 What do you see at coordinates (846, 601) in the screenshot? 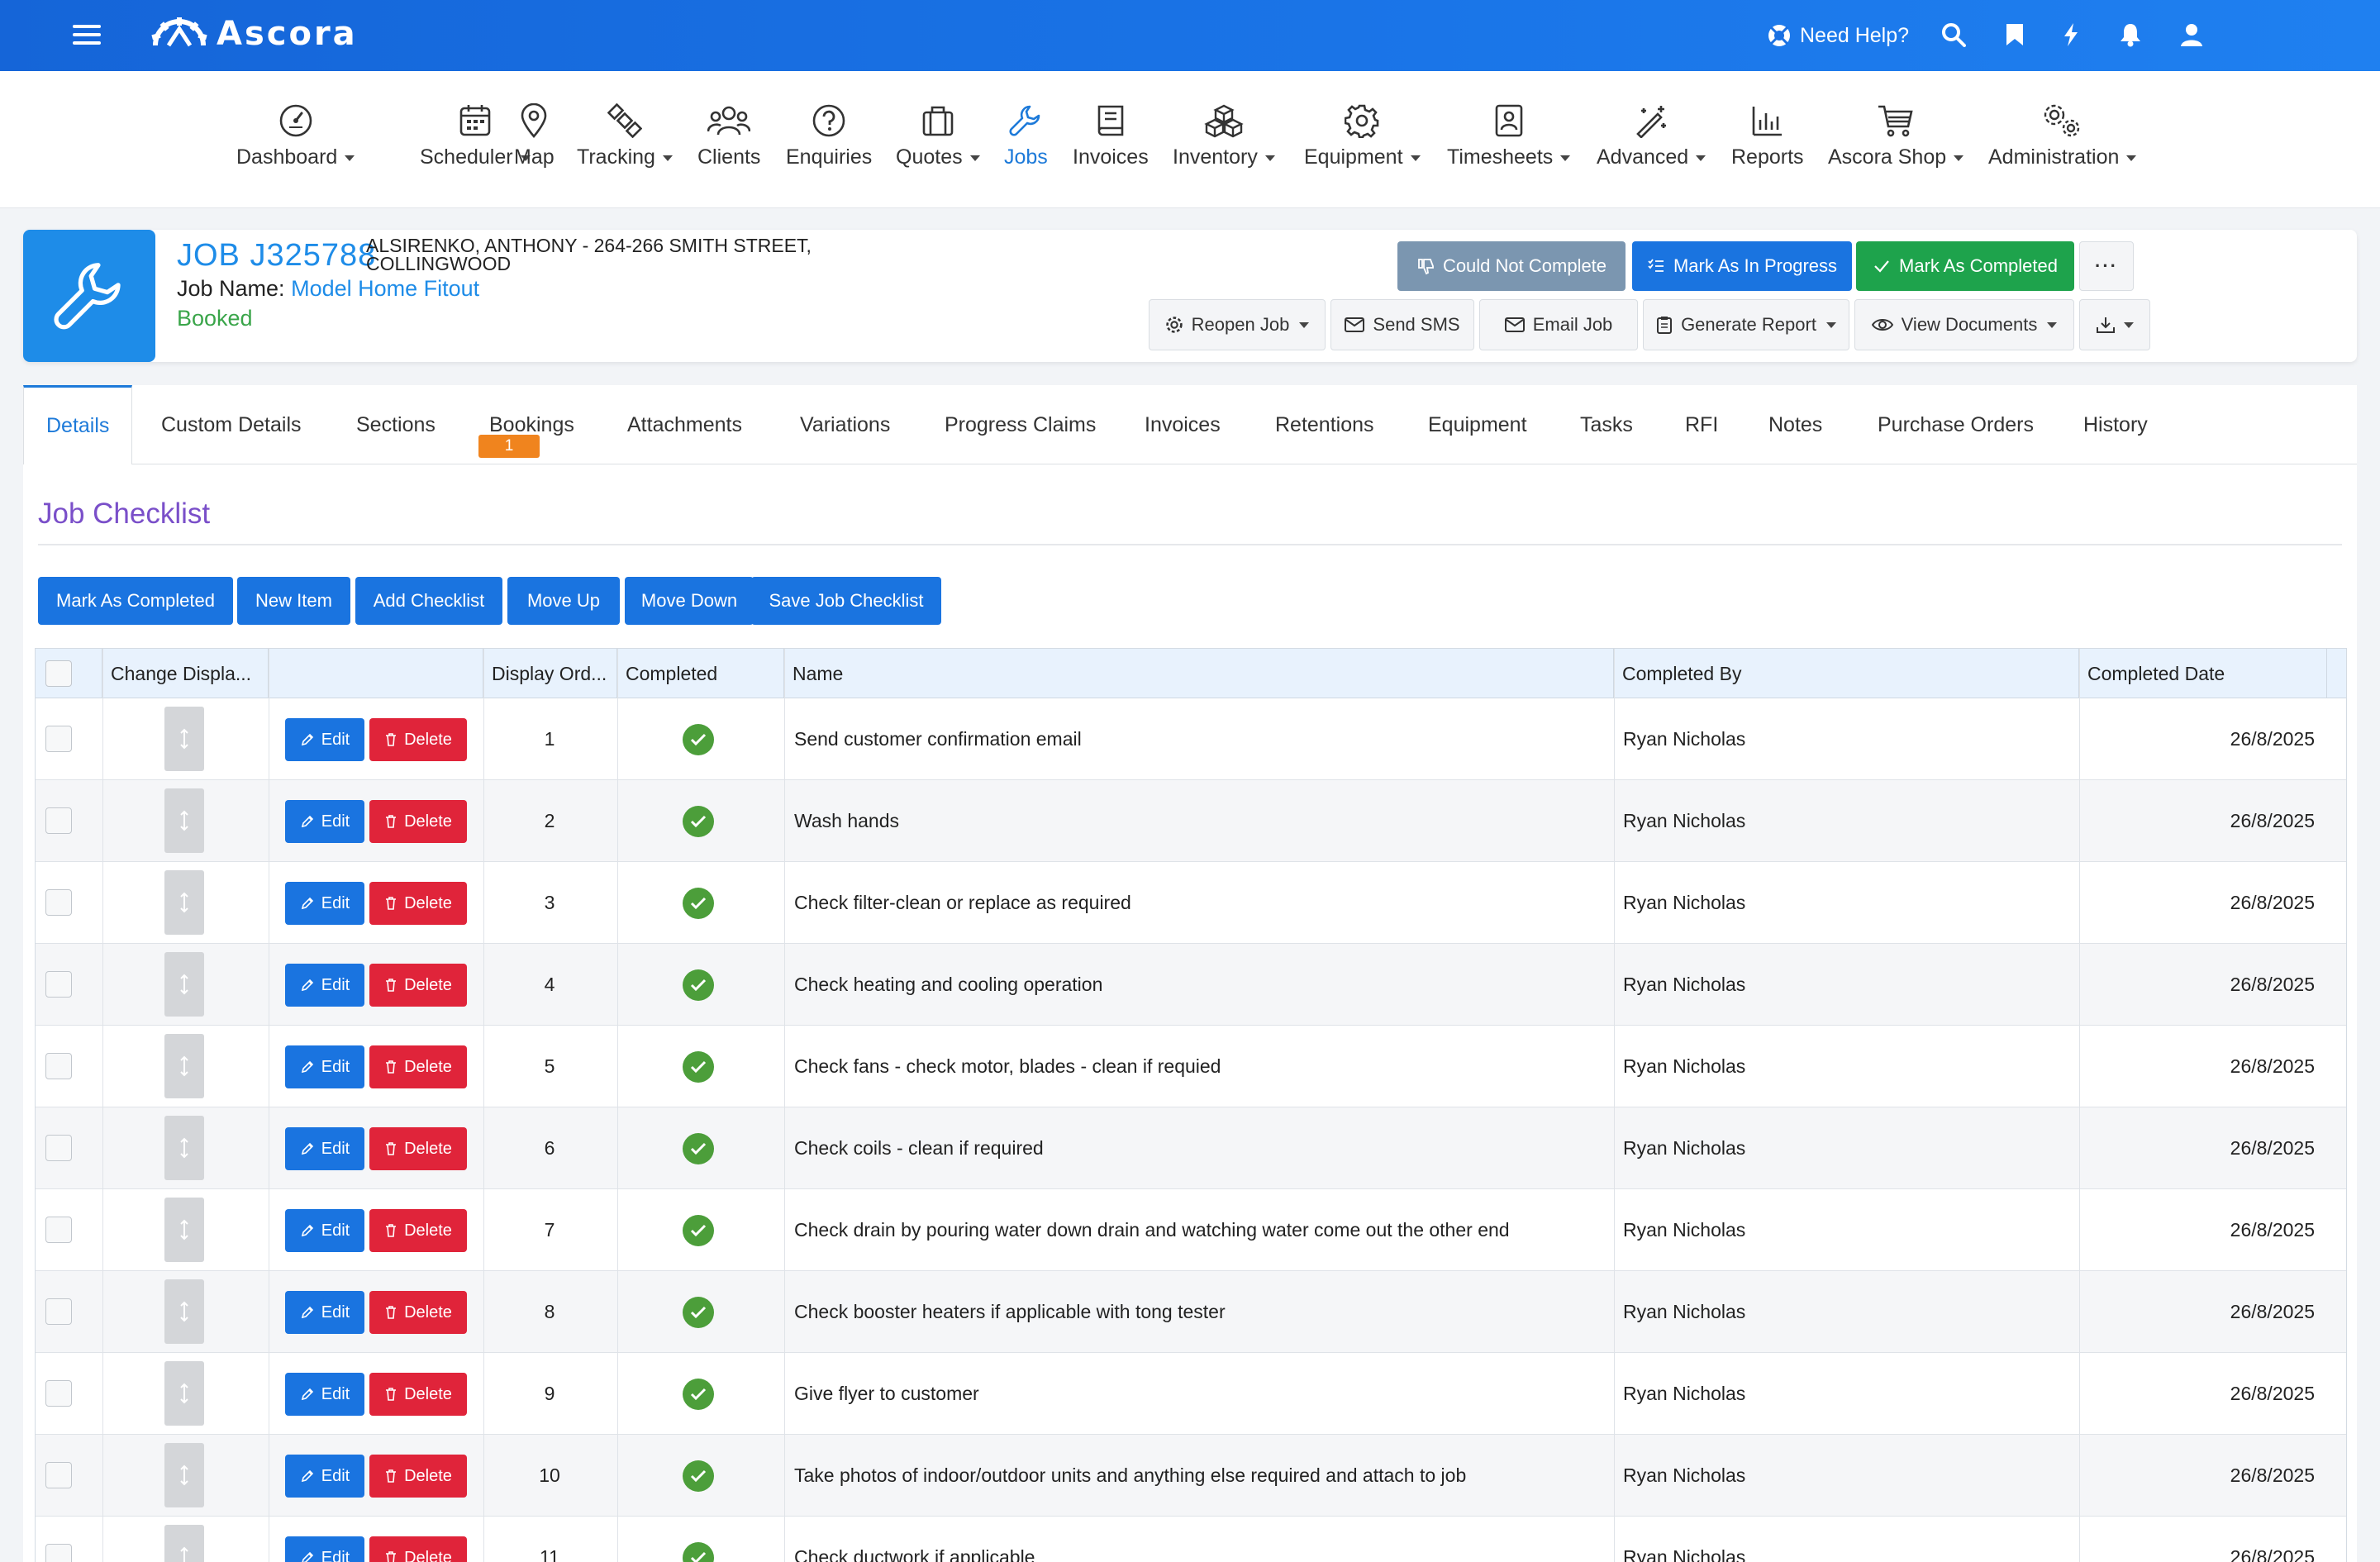
I see `save-job-checklist-button: Save Job Checklist` at bounding box center [846, 601].